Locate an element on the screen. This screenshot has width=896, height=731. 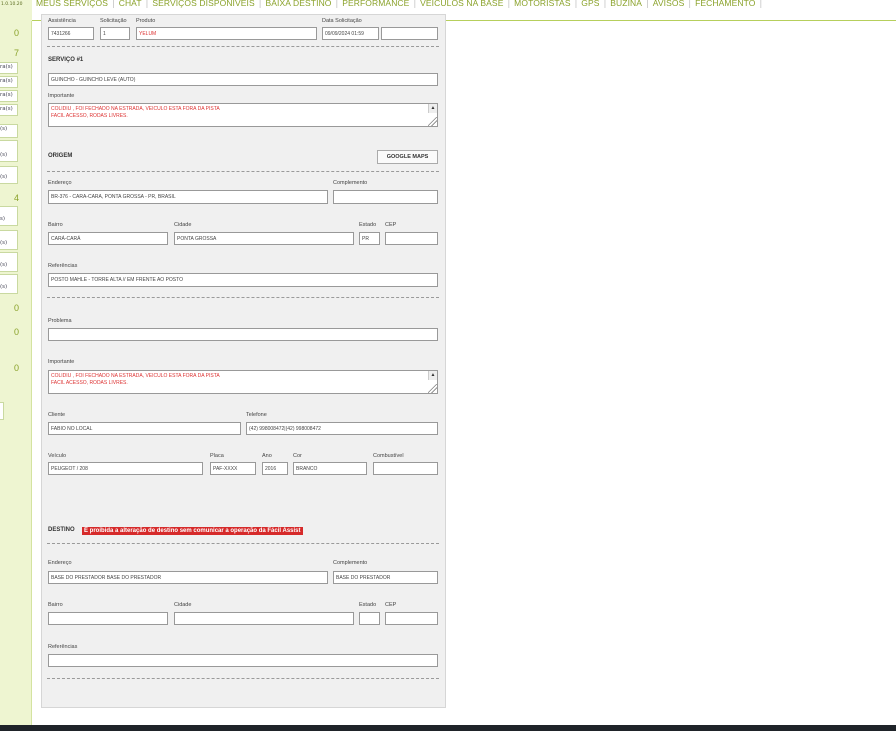
google-maps-button: GOOGLE MAPS is located at coordinates (407, 157).